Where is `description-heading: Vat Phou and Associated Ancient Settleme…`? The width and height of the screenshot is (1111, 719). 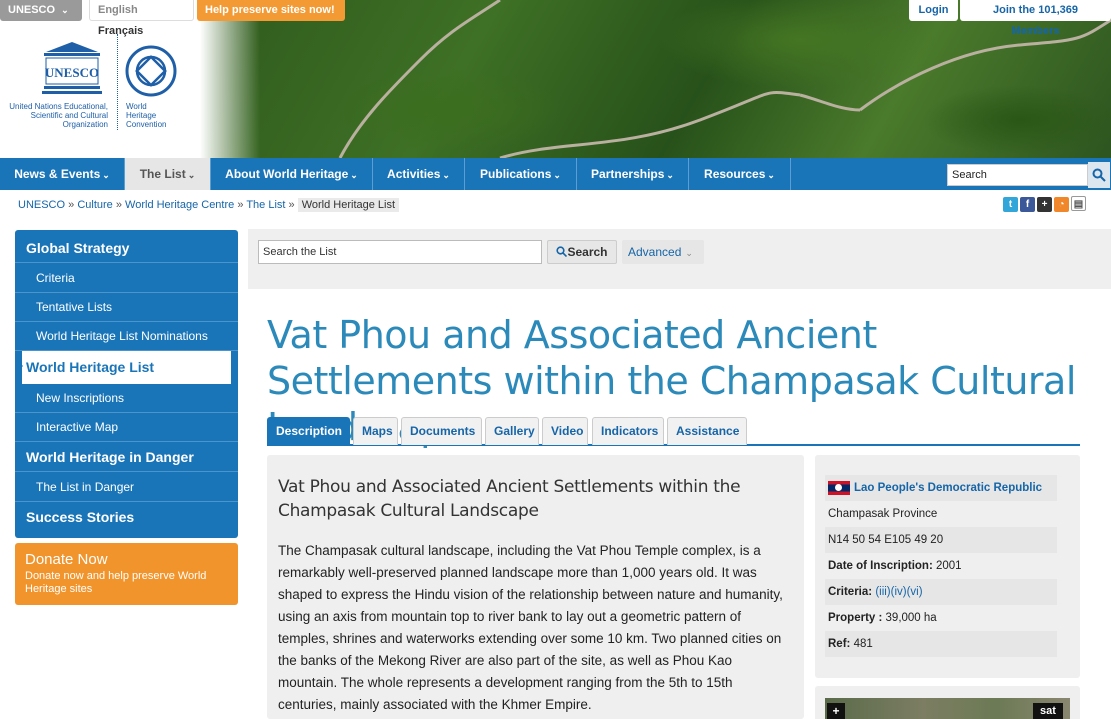 description-heading: Vat Phou and Associated Ancient Settleme… is located at coordinates (509, 499).